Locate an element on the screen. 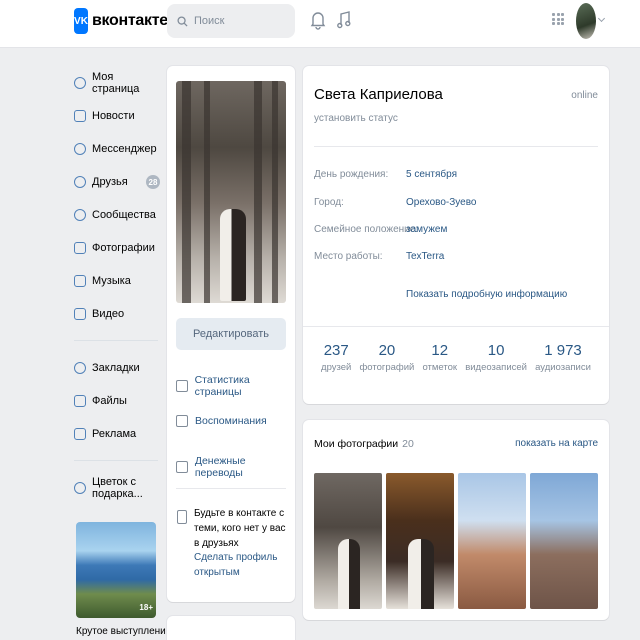 This screenshot has width=640, height=640. counter-label: аудиозаписи is located at coordinates (563, 367).